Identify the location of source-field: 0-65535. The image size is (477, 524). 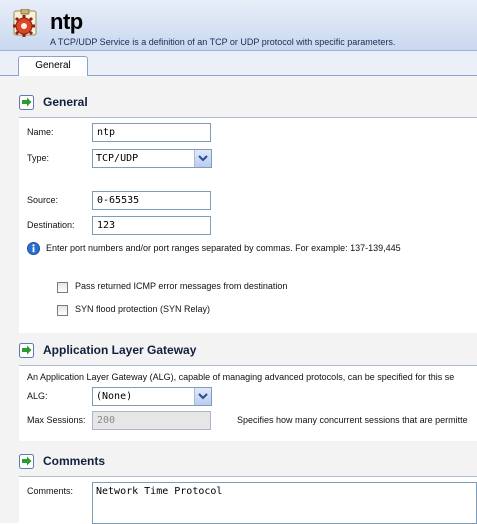
(151, 200).